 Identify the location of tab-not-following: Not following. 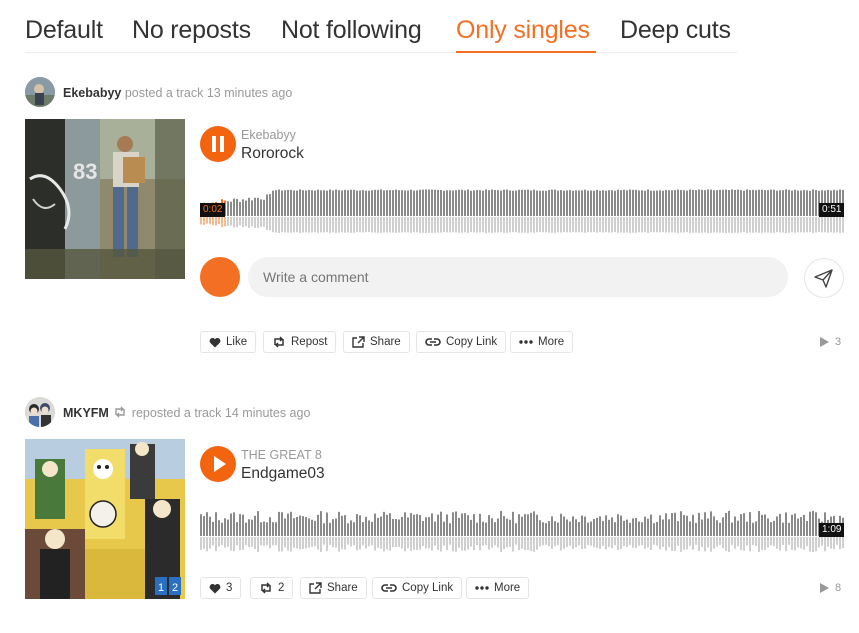
(351, 30).